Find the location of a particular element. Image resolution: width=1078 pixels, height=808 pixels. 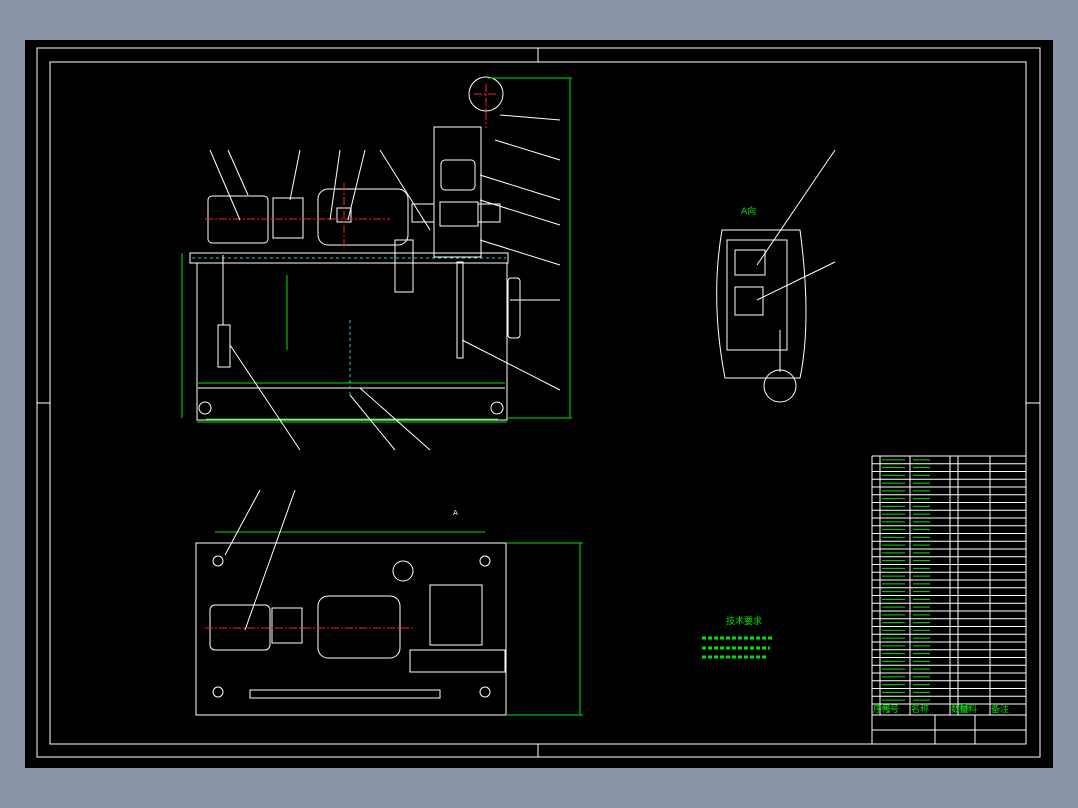

tech-requirements-title: 技术要求 is located at coordinates (744, 621).